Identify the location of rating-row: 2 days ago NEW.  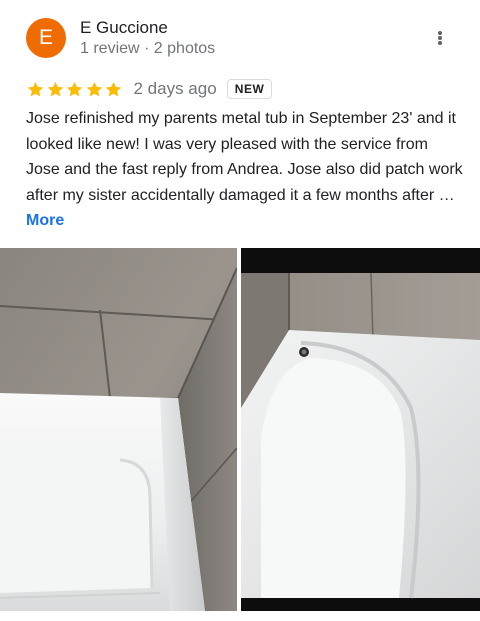
(149, 89).